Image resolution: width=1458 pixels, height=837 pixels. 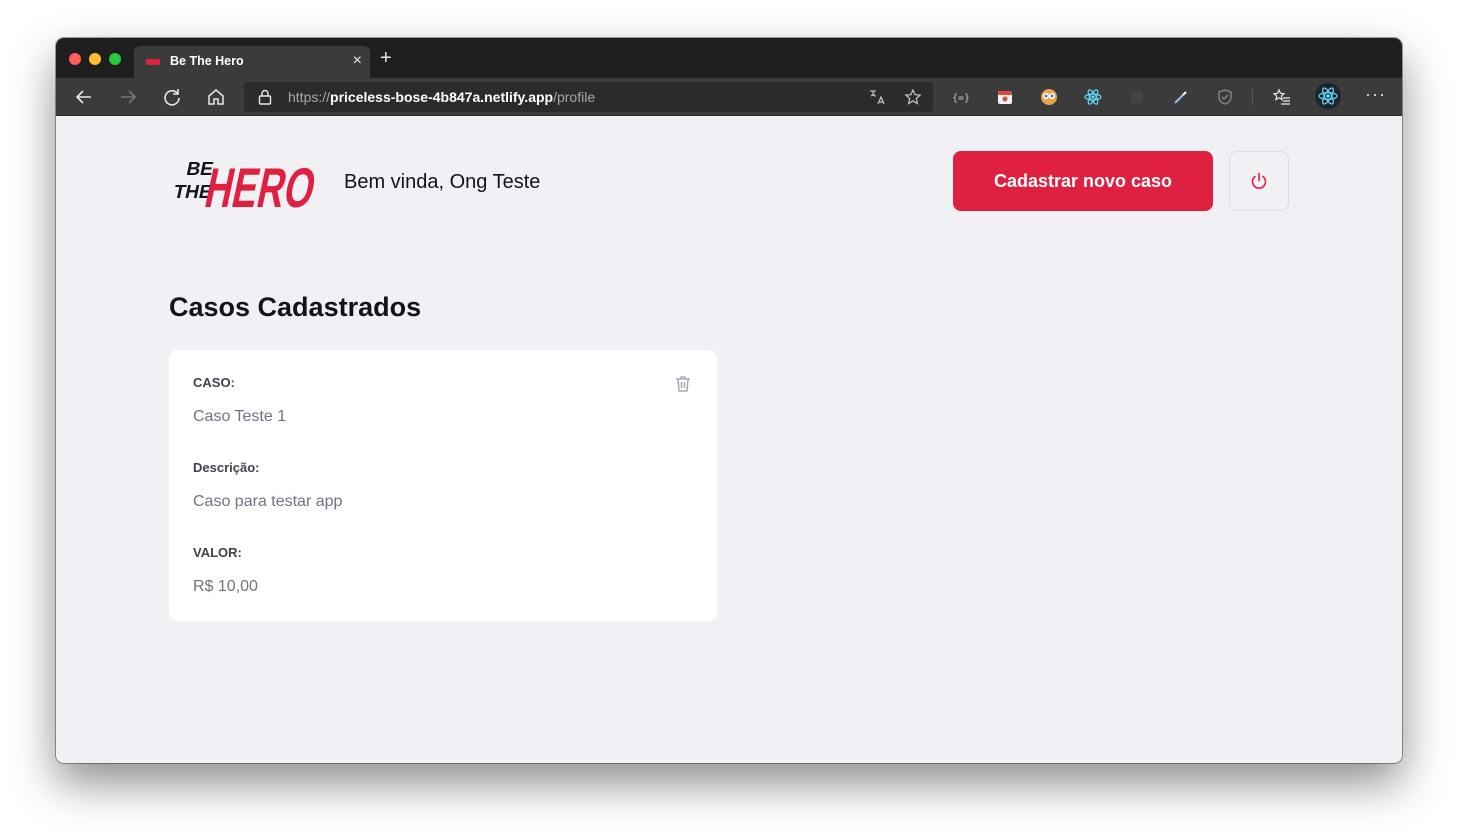 What do you see at coordinates (295, 307) in the screenshot?
I see `page-title: Casos Cadastrados` at bounding box center [295, 307].